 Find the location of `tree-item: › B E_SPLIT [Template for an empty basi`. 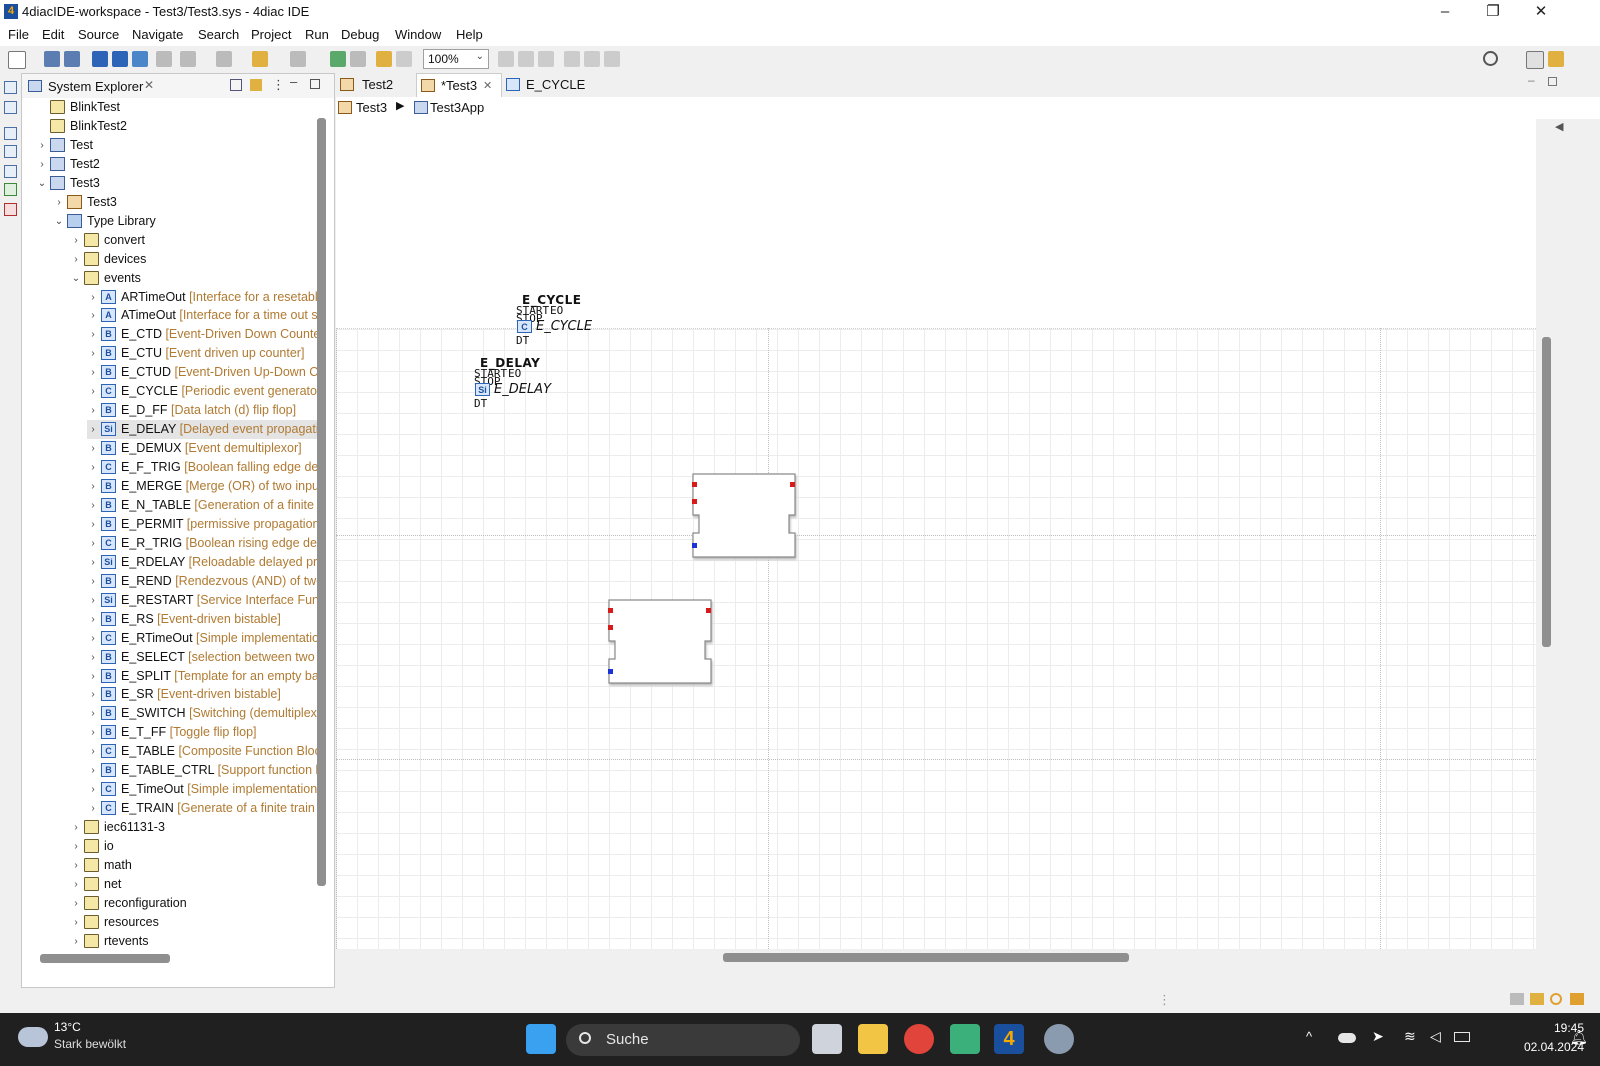

tree-item: › B E_SPLIT [Template for an empty basi is located at coordinates (202, 676).